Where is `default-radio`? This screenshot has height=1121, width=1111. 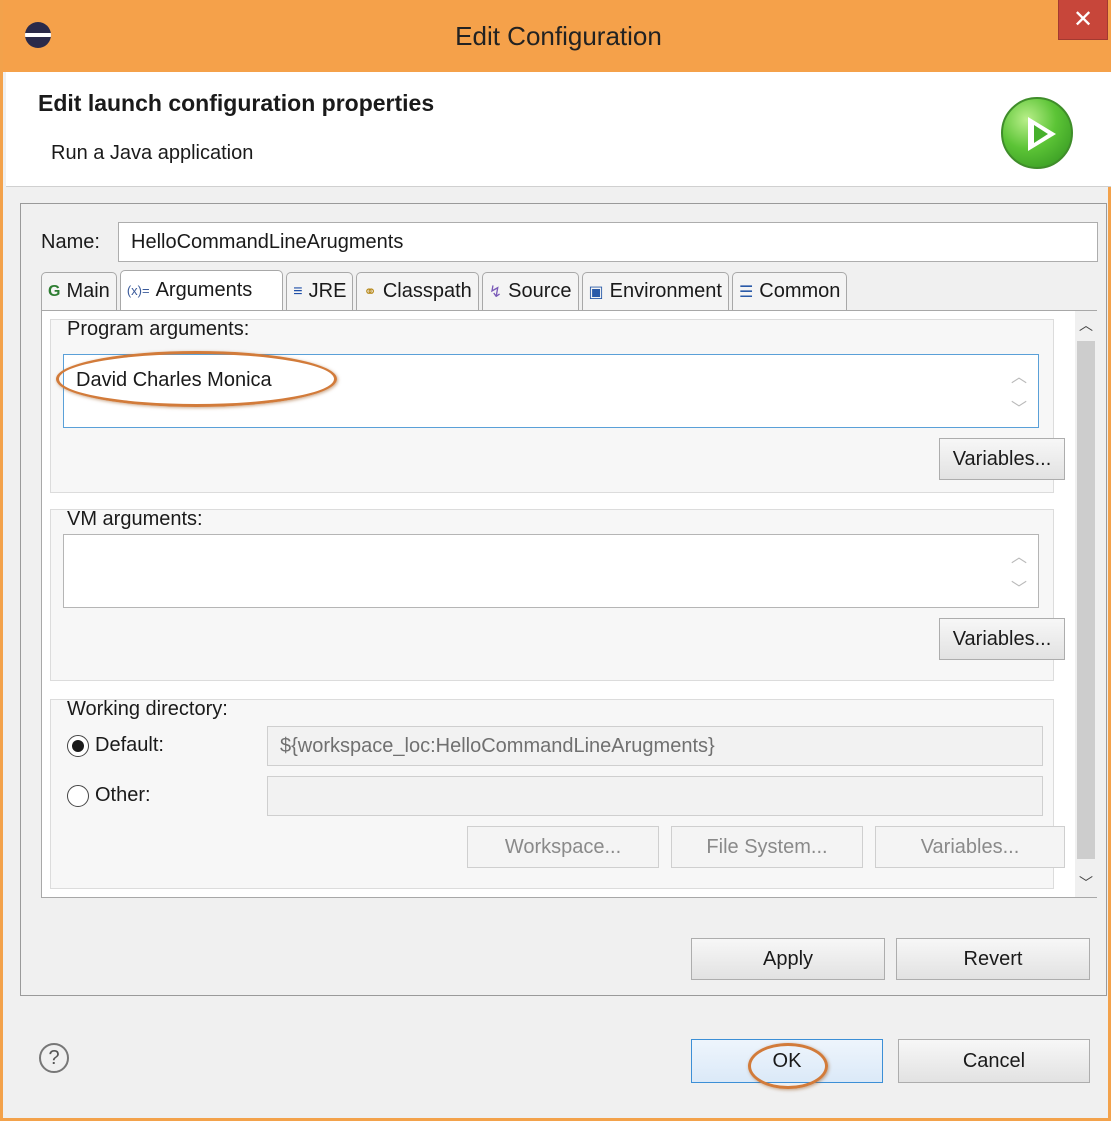 default-radio is located at coordinates (78, 745).